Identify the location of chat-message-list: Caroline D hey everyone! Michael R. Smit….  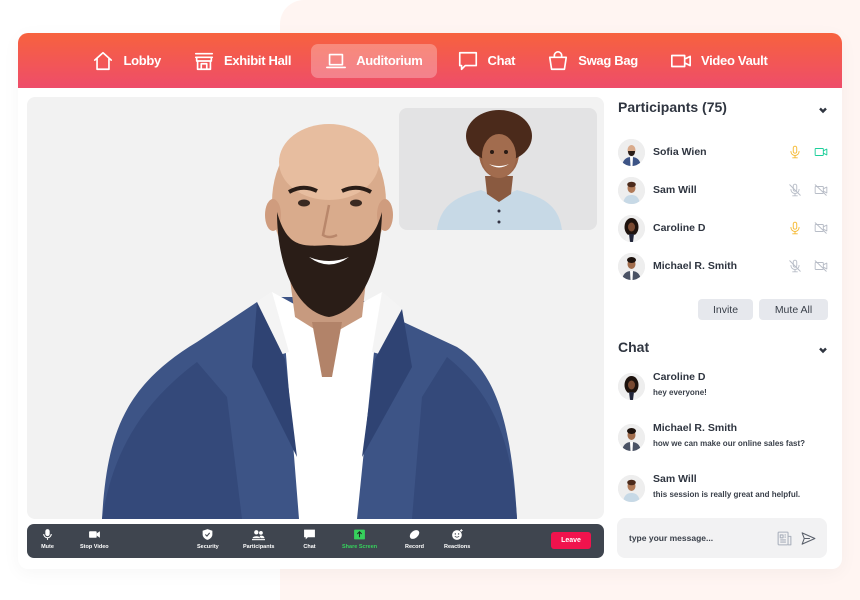
(723, 447).